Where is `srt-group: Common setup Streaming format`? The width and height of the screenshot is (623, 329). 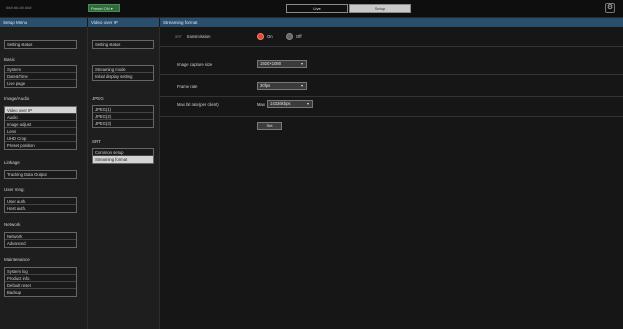 srt-group: Common setup Streaming format is located at coordinates (123, 156).